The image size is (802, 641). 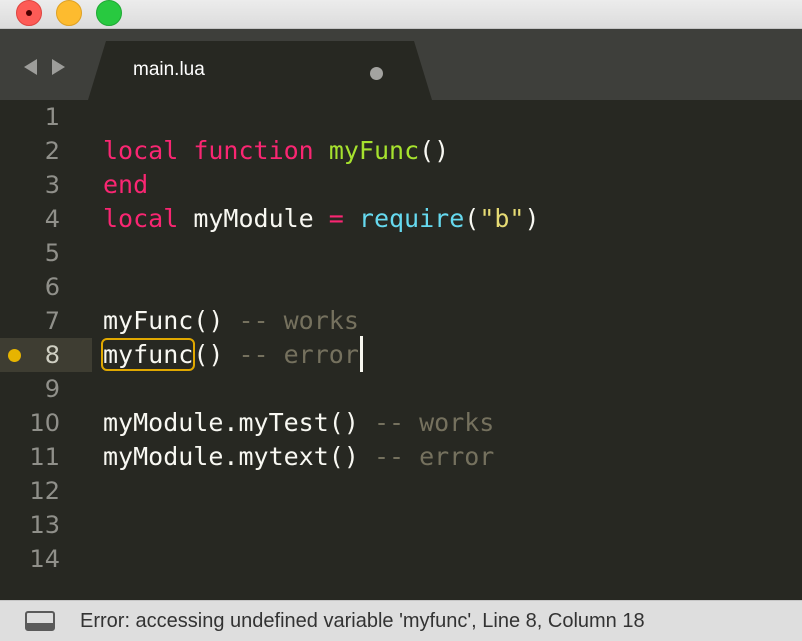 What do you see at coordinates (52, 321) in the screenshot?
I see `line-number: 7` at bounding box center [52, 321].